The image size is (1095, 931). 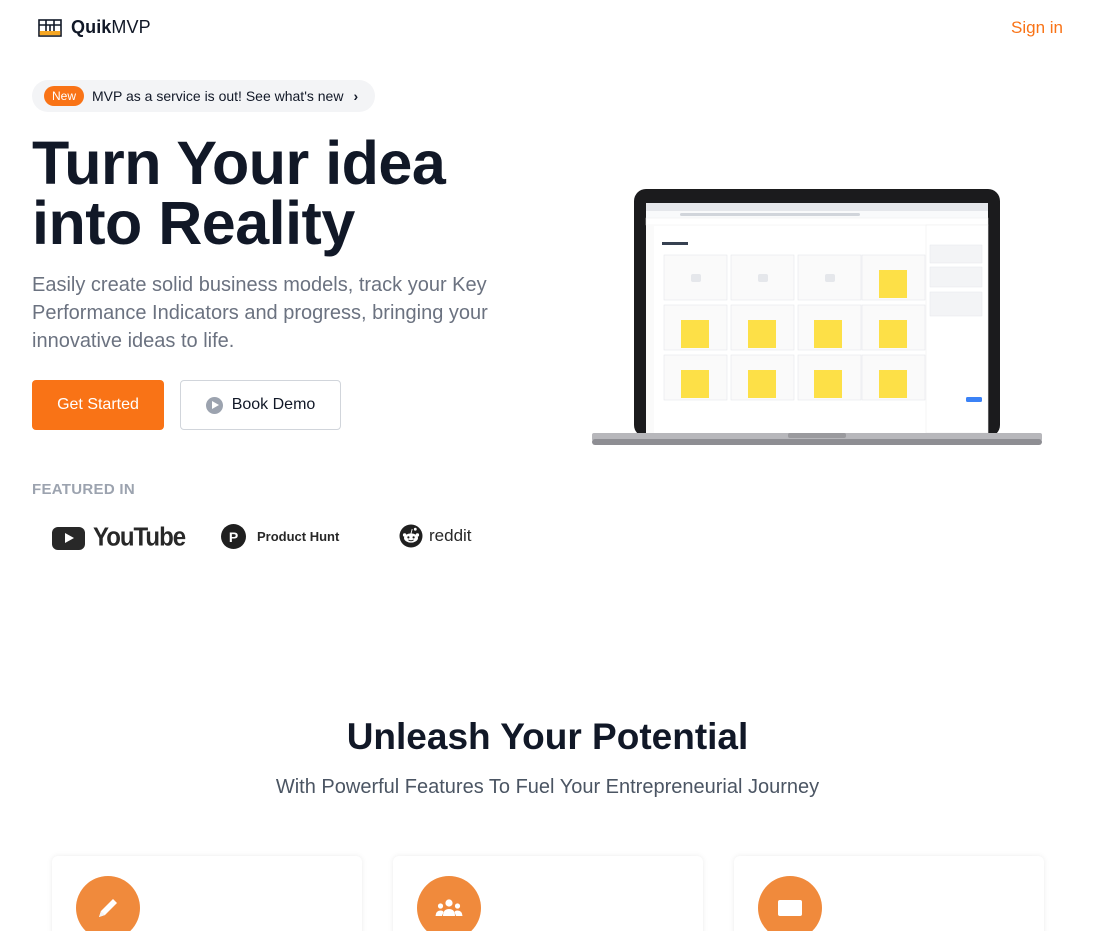 I want to click on hero-title-line-2: into Reality, so click(x=193, y=223).